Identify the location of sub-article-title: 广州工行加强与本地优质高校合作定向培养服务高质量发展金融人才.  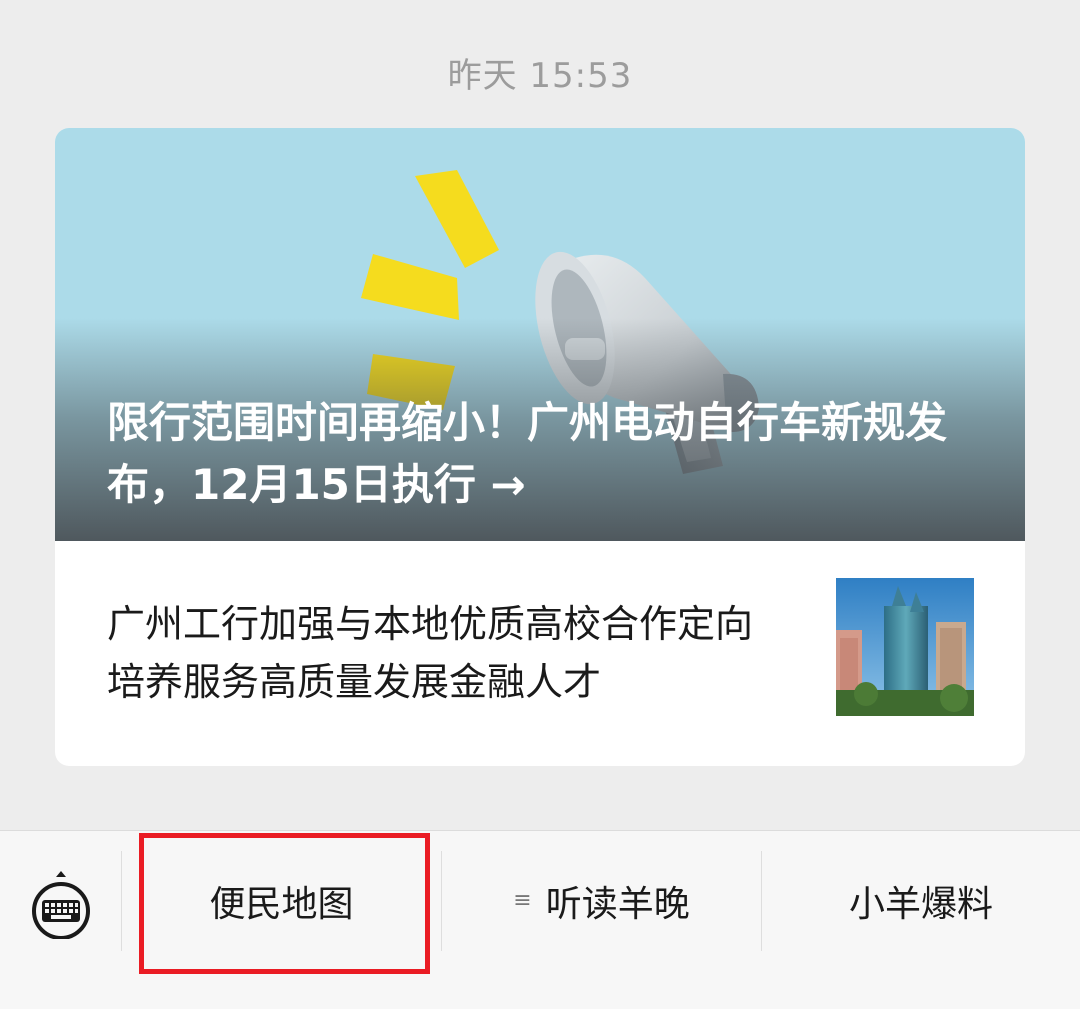
(430, 653).